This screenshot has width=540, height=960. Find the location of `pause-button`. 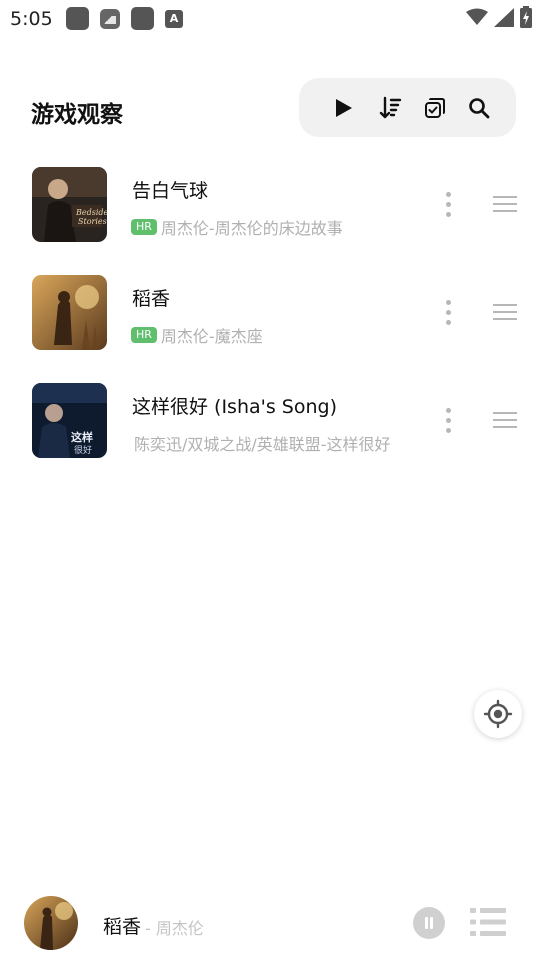

pause-button is located at coordinates (429, 923).